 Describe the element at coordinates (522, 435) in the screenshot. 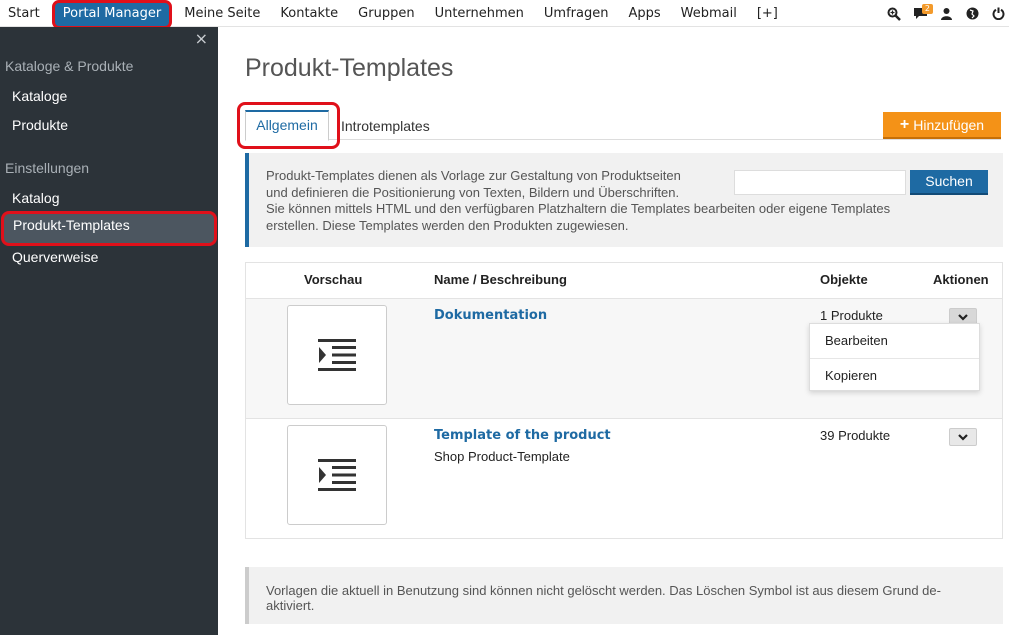

I see `template-name-link: Template of the product` at that location.